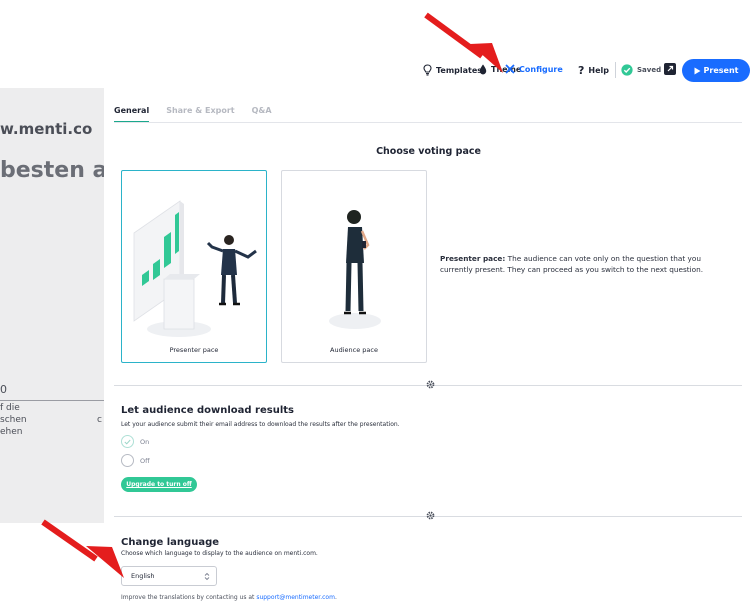  I want to click on download-off-radio: Off, so click(135, 460).